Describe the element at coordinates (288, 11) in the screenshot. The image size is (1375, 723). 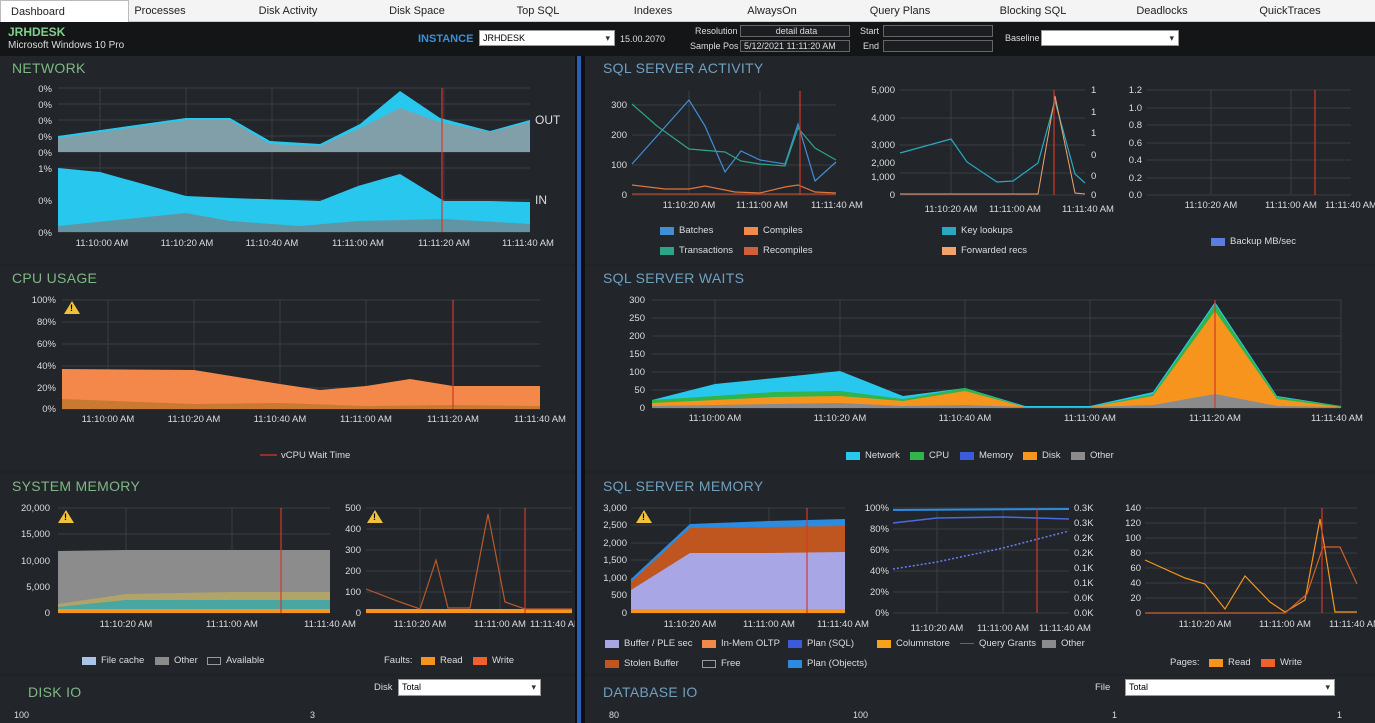
I see `tab-disk-activity: Disk Activity` at that location.